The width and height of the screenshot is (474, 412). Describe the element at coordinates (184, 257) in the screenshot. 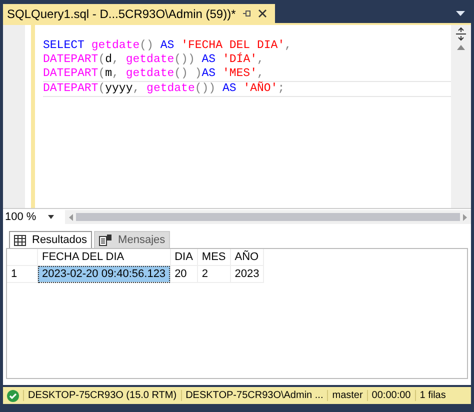

I see `column-header: DIA` at that location.